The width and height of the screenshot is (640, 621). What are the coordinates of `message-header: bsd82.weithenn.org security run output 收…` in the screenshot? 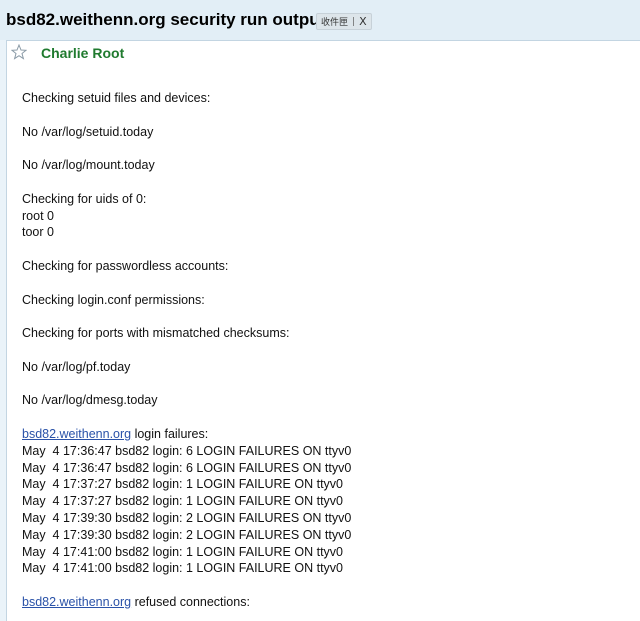 It's located at (320, 20).